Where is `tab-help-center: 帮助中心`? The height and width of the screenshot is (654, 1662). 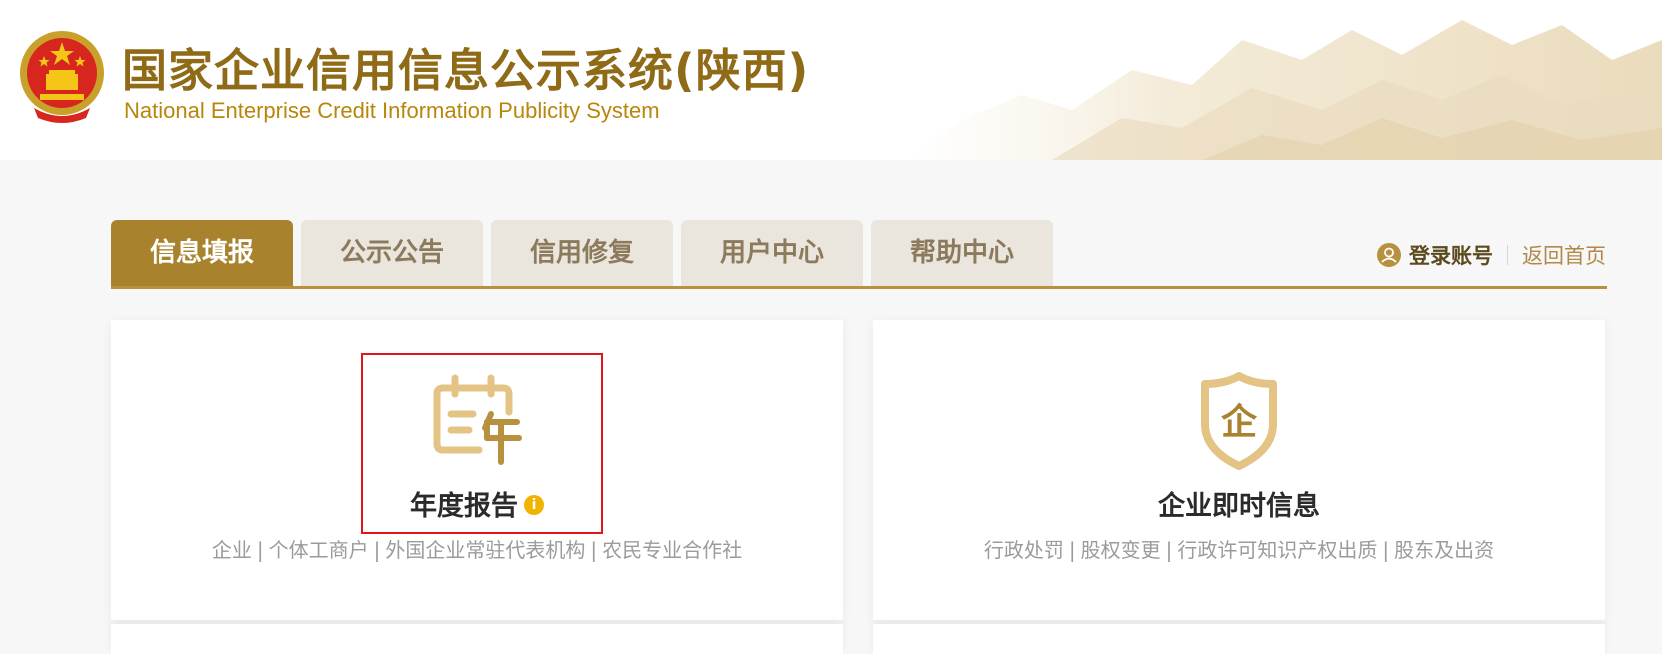 tab-help-center: 帮助中心 is located at coordinates (962, 253).